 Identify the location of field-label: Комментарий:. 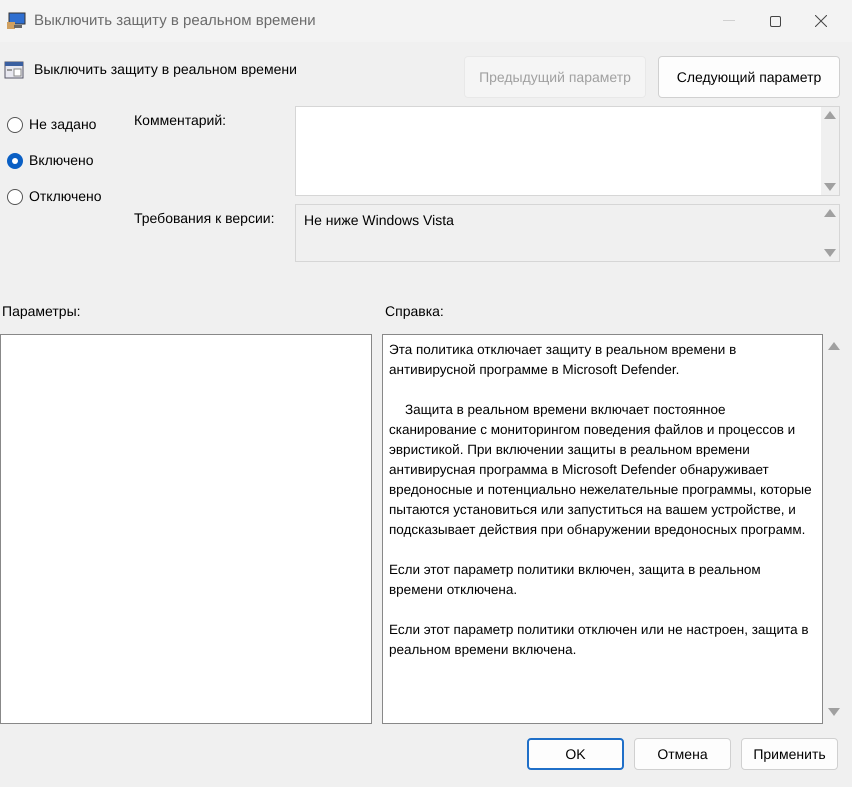
(180, 120).